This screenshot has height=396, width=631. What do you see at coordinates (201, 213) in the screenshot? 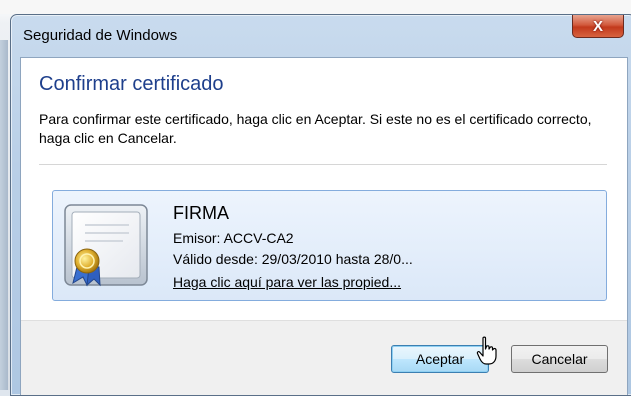
I see `certificate-name: FIRMA` at bounding box center [201, 213].